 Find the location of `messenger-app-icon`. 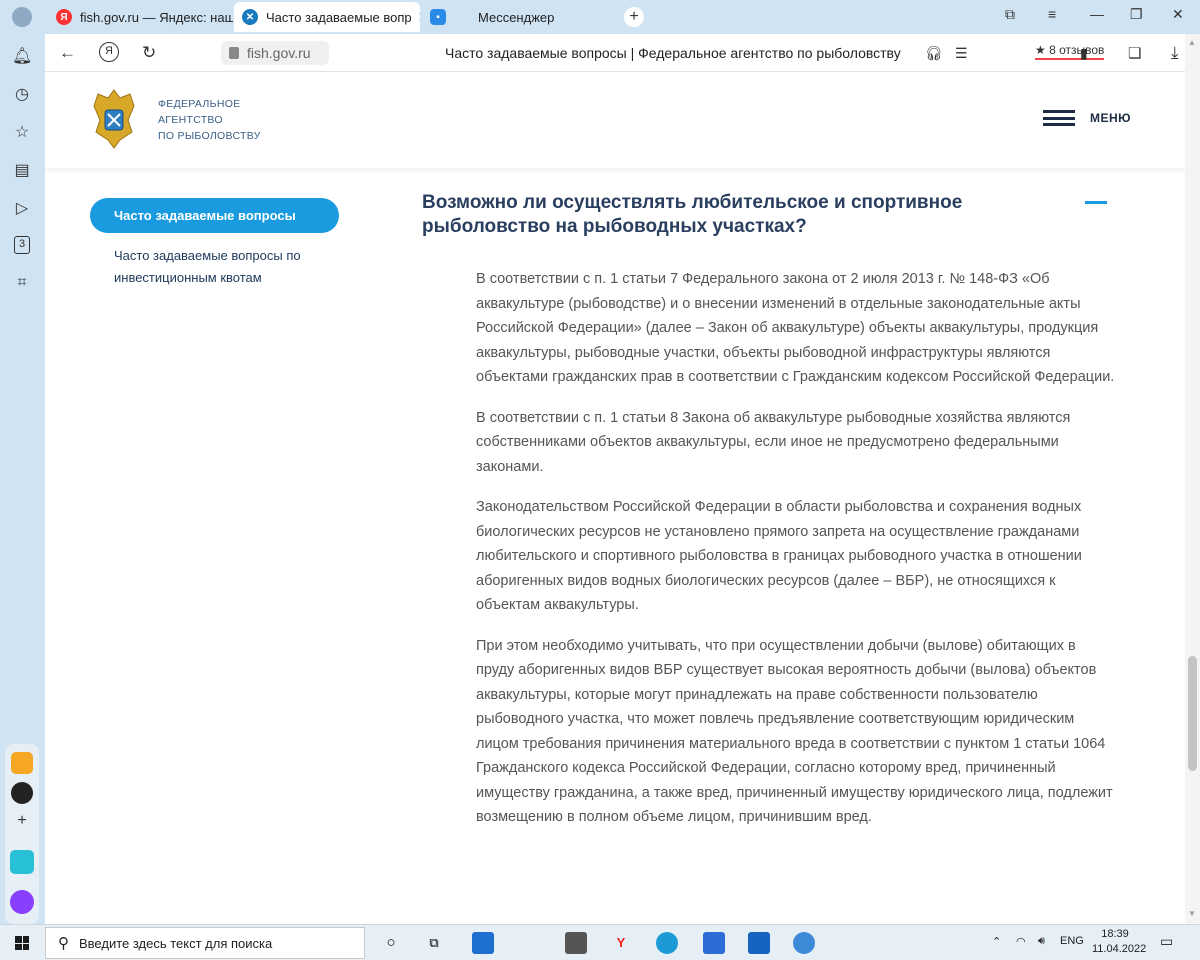

messenger-app-icon is located at coordinates (22, 862).